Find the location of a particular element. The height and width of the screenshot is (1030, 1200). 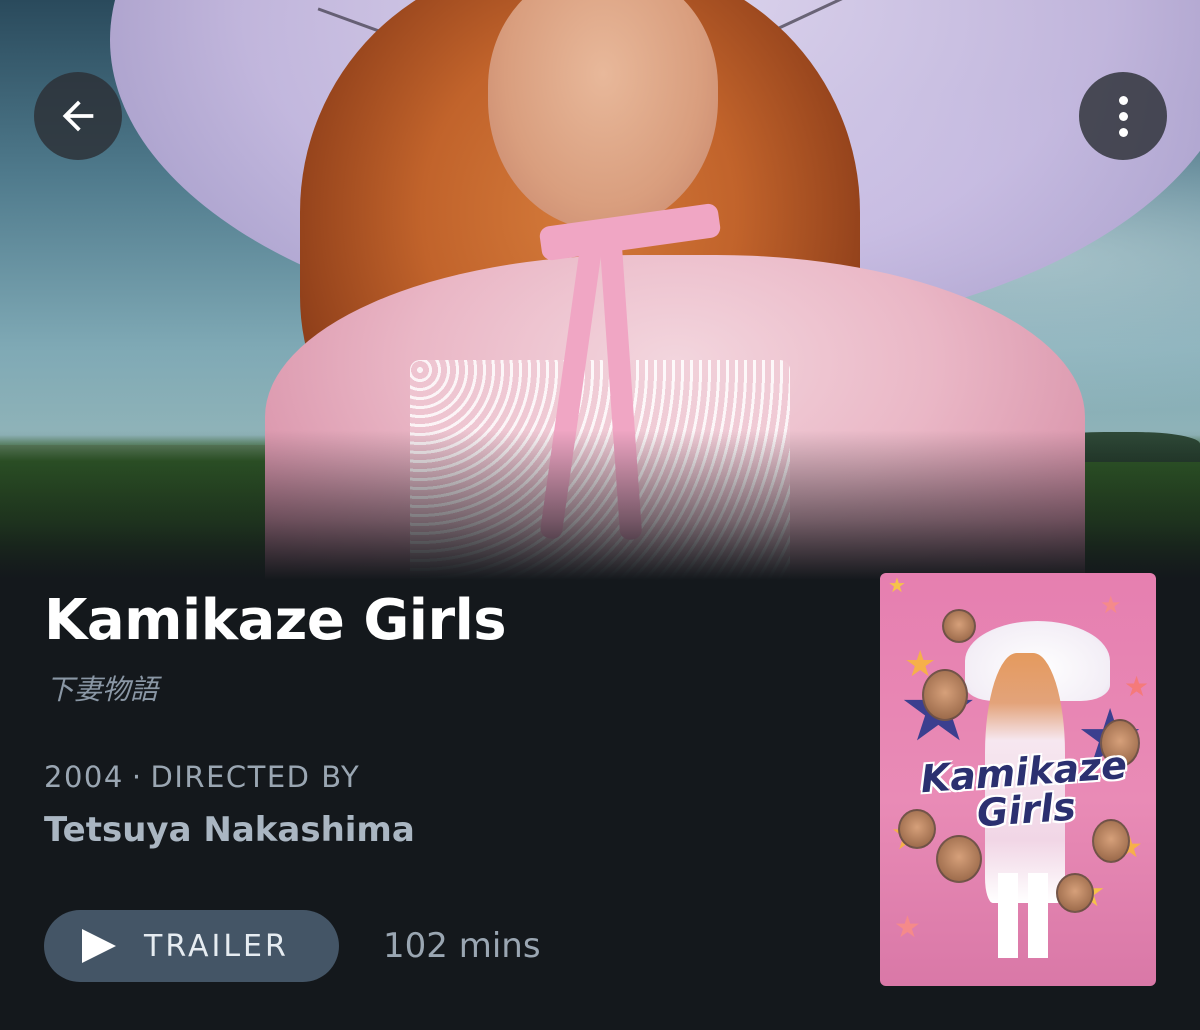

film-poster: ★ ★ ★ ★ ★ ★ ★ ★ ★ ★ Kamikaze Girls is located at coordinates (1018, 779).